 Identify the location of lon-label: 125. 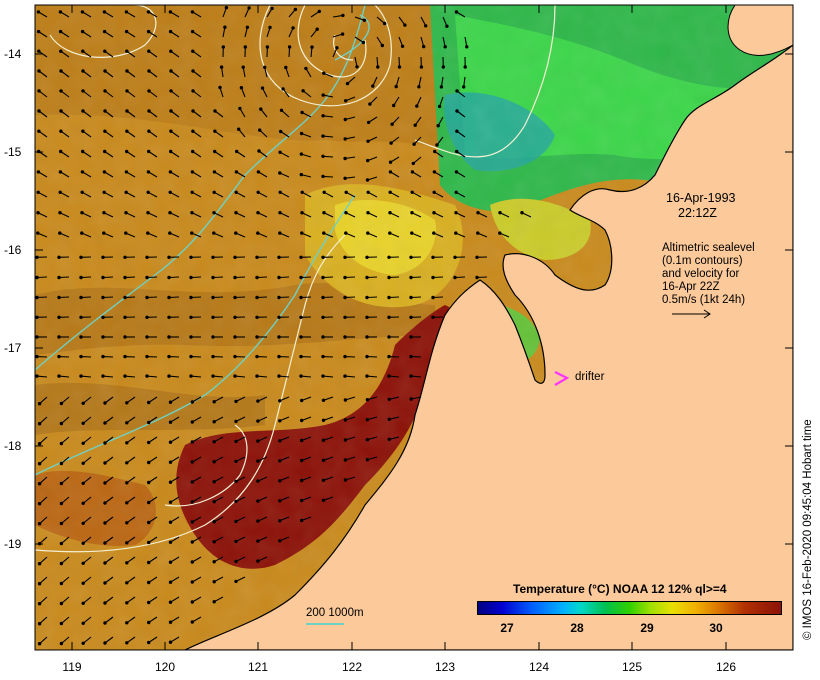
(632, 667).